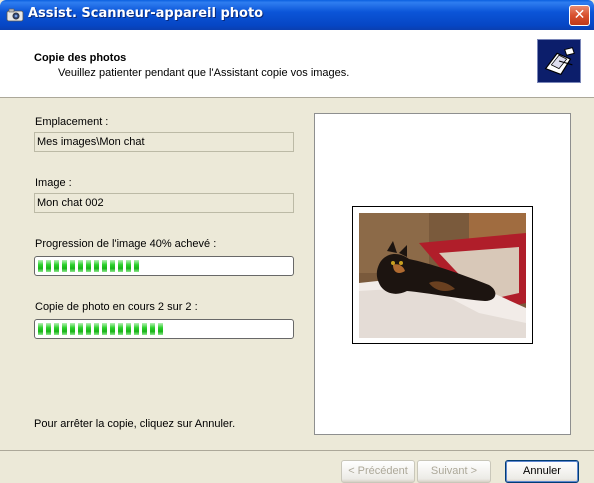 The image size is (594, 483). What do you see at coordinates (164, 142) in the screenshot?
I see `location-field: Mes images\Mon chat` at bounding box center [164, 142].